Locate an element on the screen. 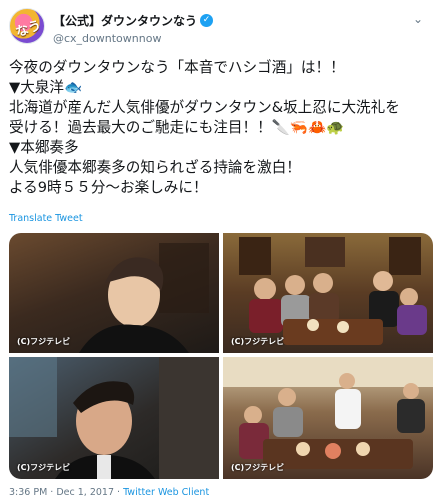 This screenshot has width=441, height=503. media-photo-4: (C)フジテレビ is located at coordinates (328, 418).